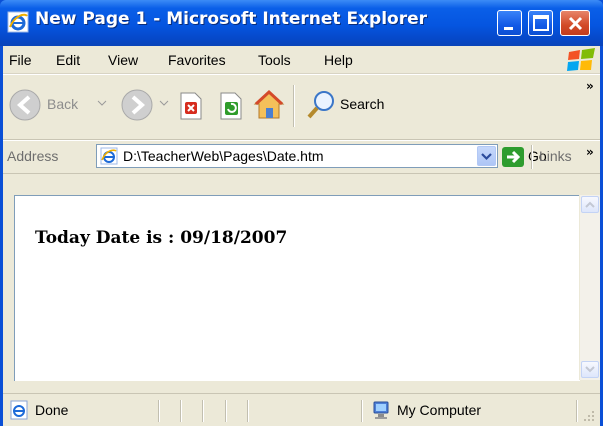  Describe the element at coordinates (532, 157) in the screenshot. I see `address-separator` at that location.